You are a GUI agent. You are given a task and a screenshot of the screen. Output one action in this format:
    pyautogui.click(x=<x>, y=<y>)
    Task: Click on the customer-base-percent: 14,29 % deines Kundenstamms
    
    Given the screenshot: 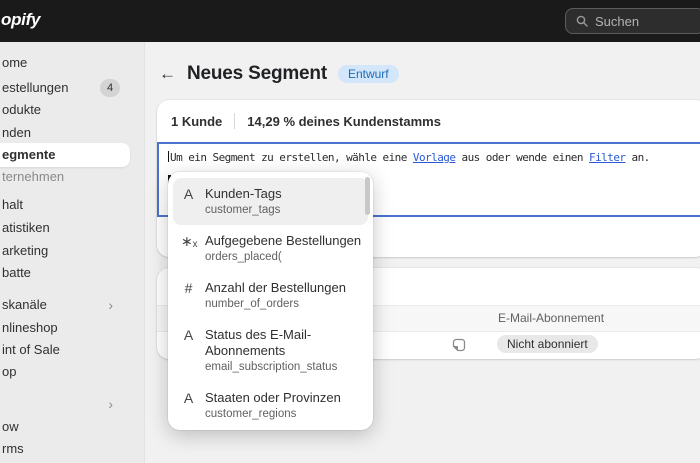 What is the action you would take?
    pyautogui.click(x=344, y=121)
    